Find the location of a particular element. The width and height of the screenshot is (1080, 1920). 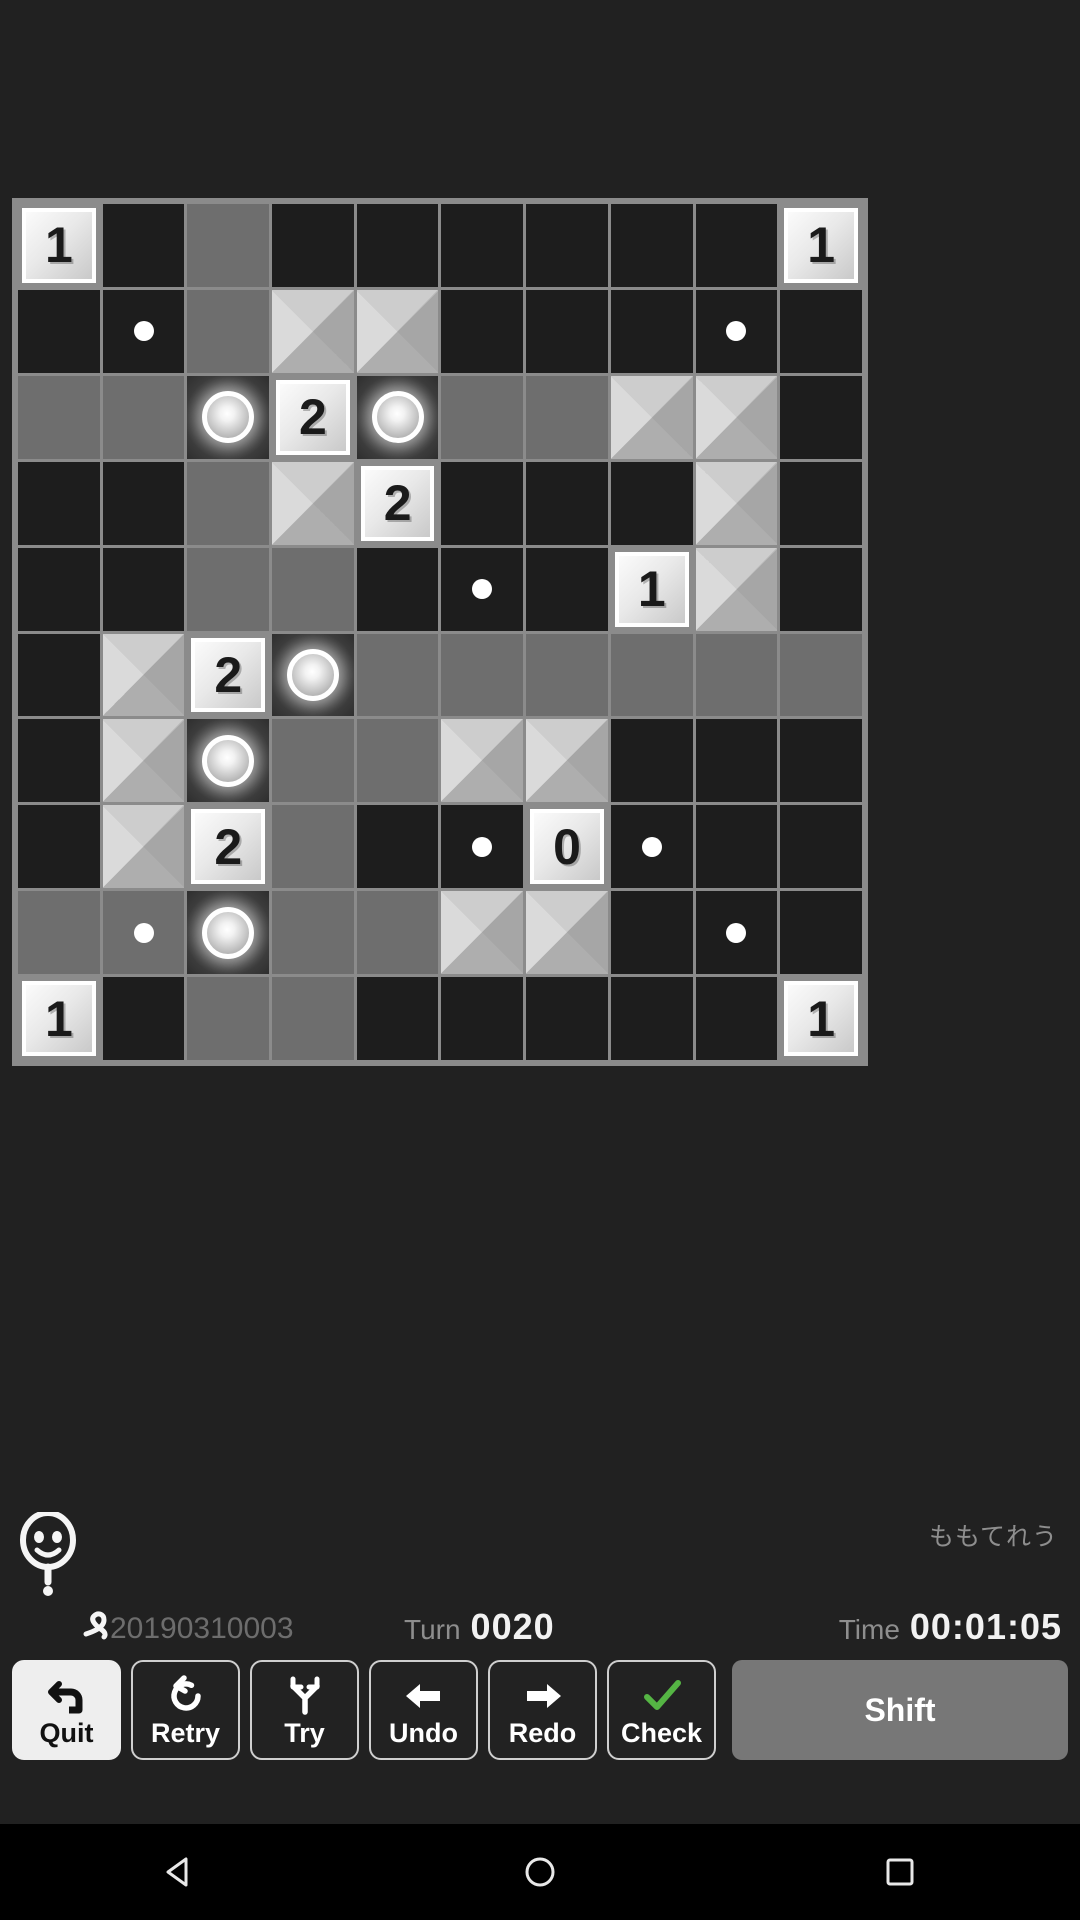

grid-clue-cell: 0 is located at coordinates (567, 847).